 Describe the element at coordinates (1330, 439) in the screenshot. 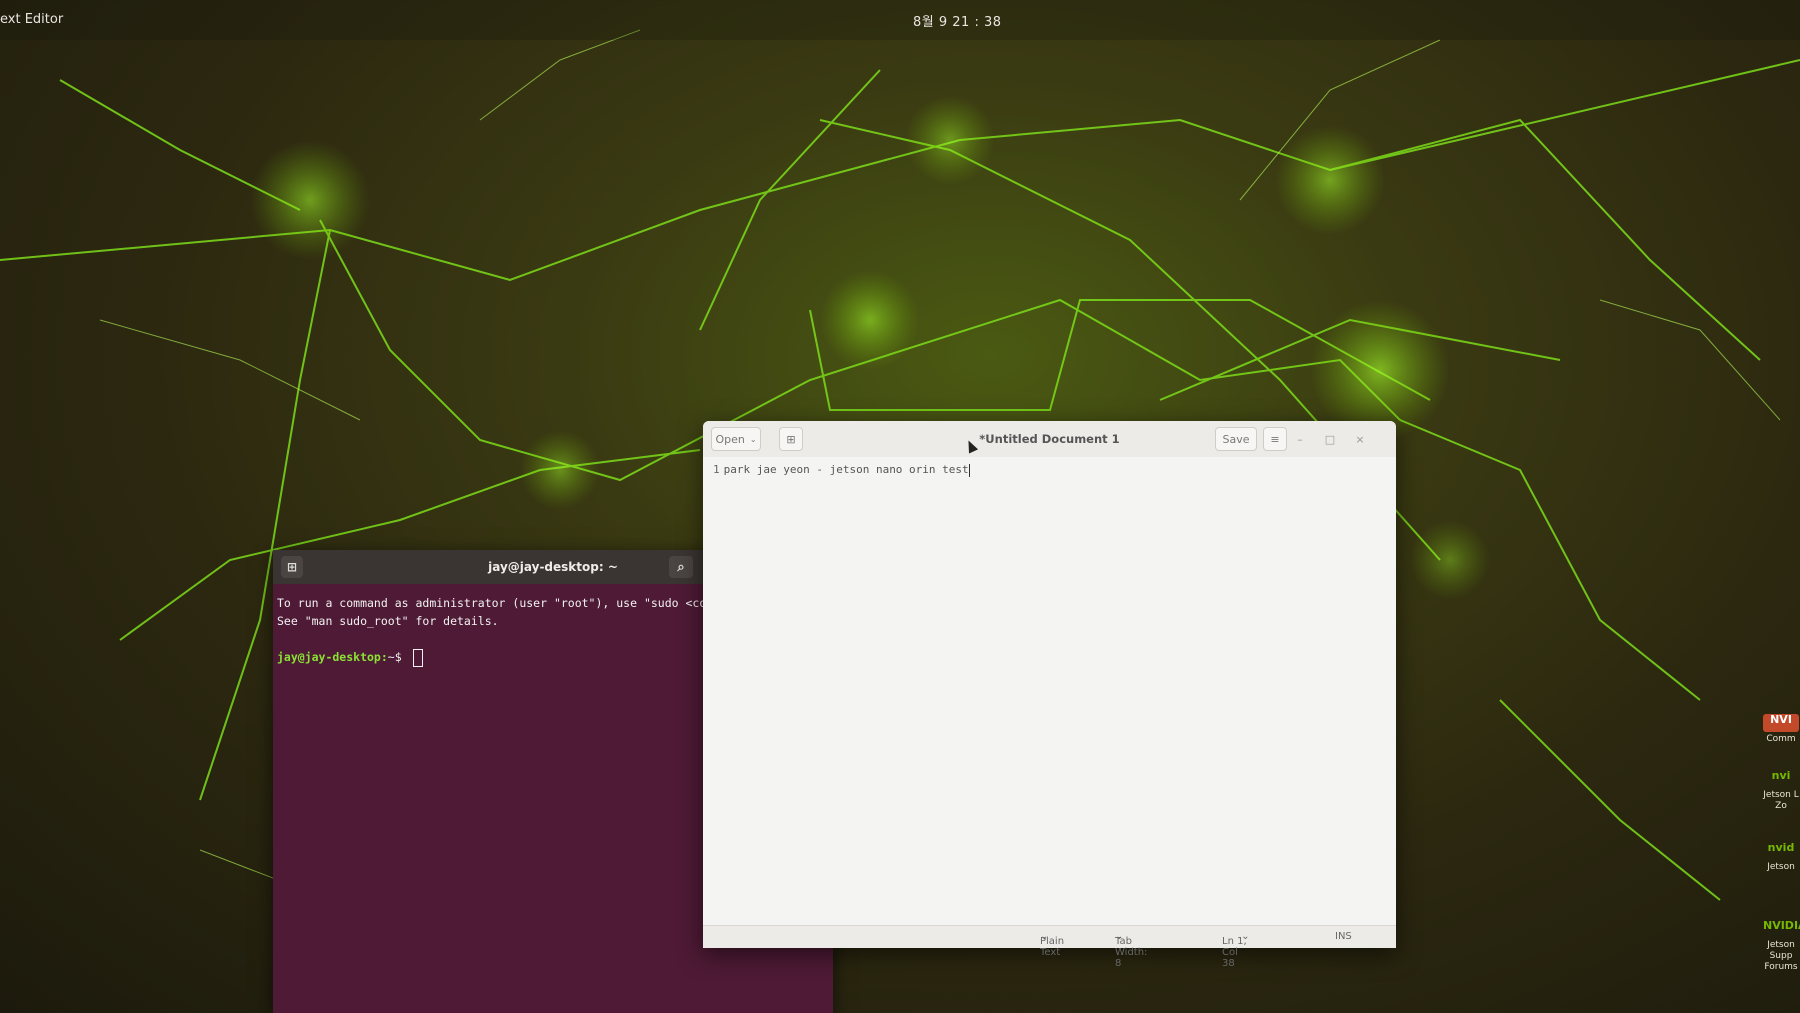

I see `maximize-icon: □` at that location.